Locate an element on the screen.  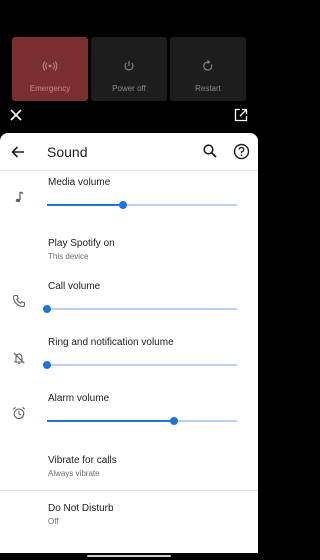
alarm-clock-icon is located at coordinates (19, 413).